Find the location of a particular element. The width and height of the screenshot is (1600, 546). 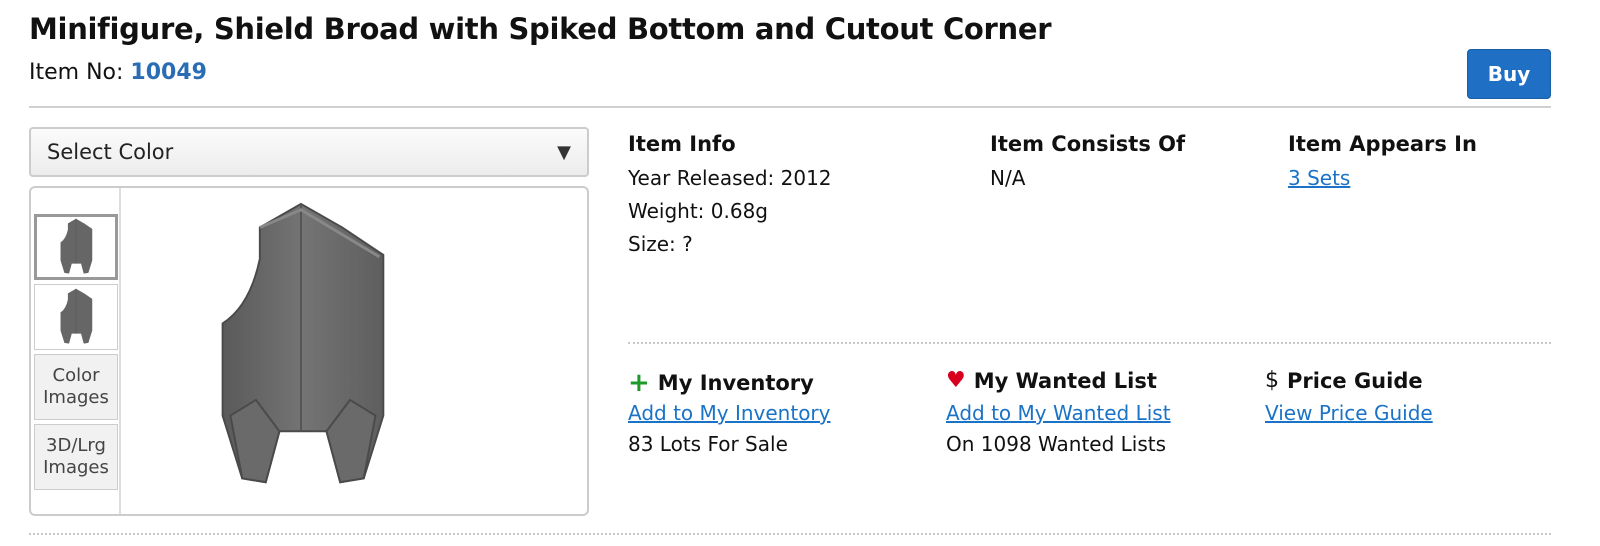

select-color-dropdown: Select Color ▼ is located at coordinates (309, 152).